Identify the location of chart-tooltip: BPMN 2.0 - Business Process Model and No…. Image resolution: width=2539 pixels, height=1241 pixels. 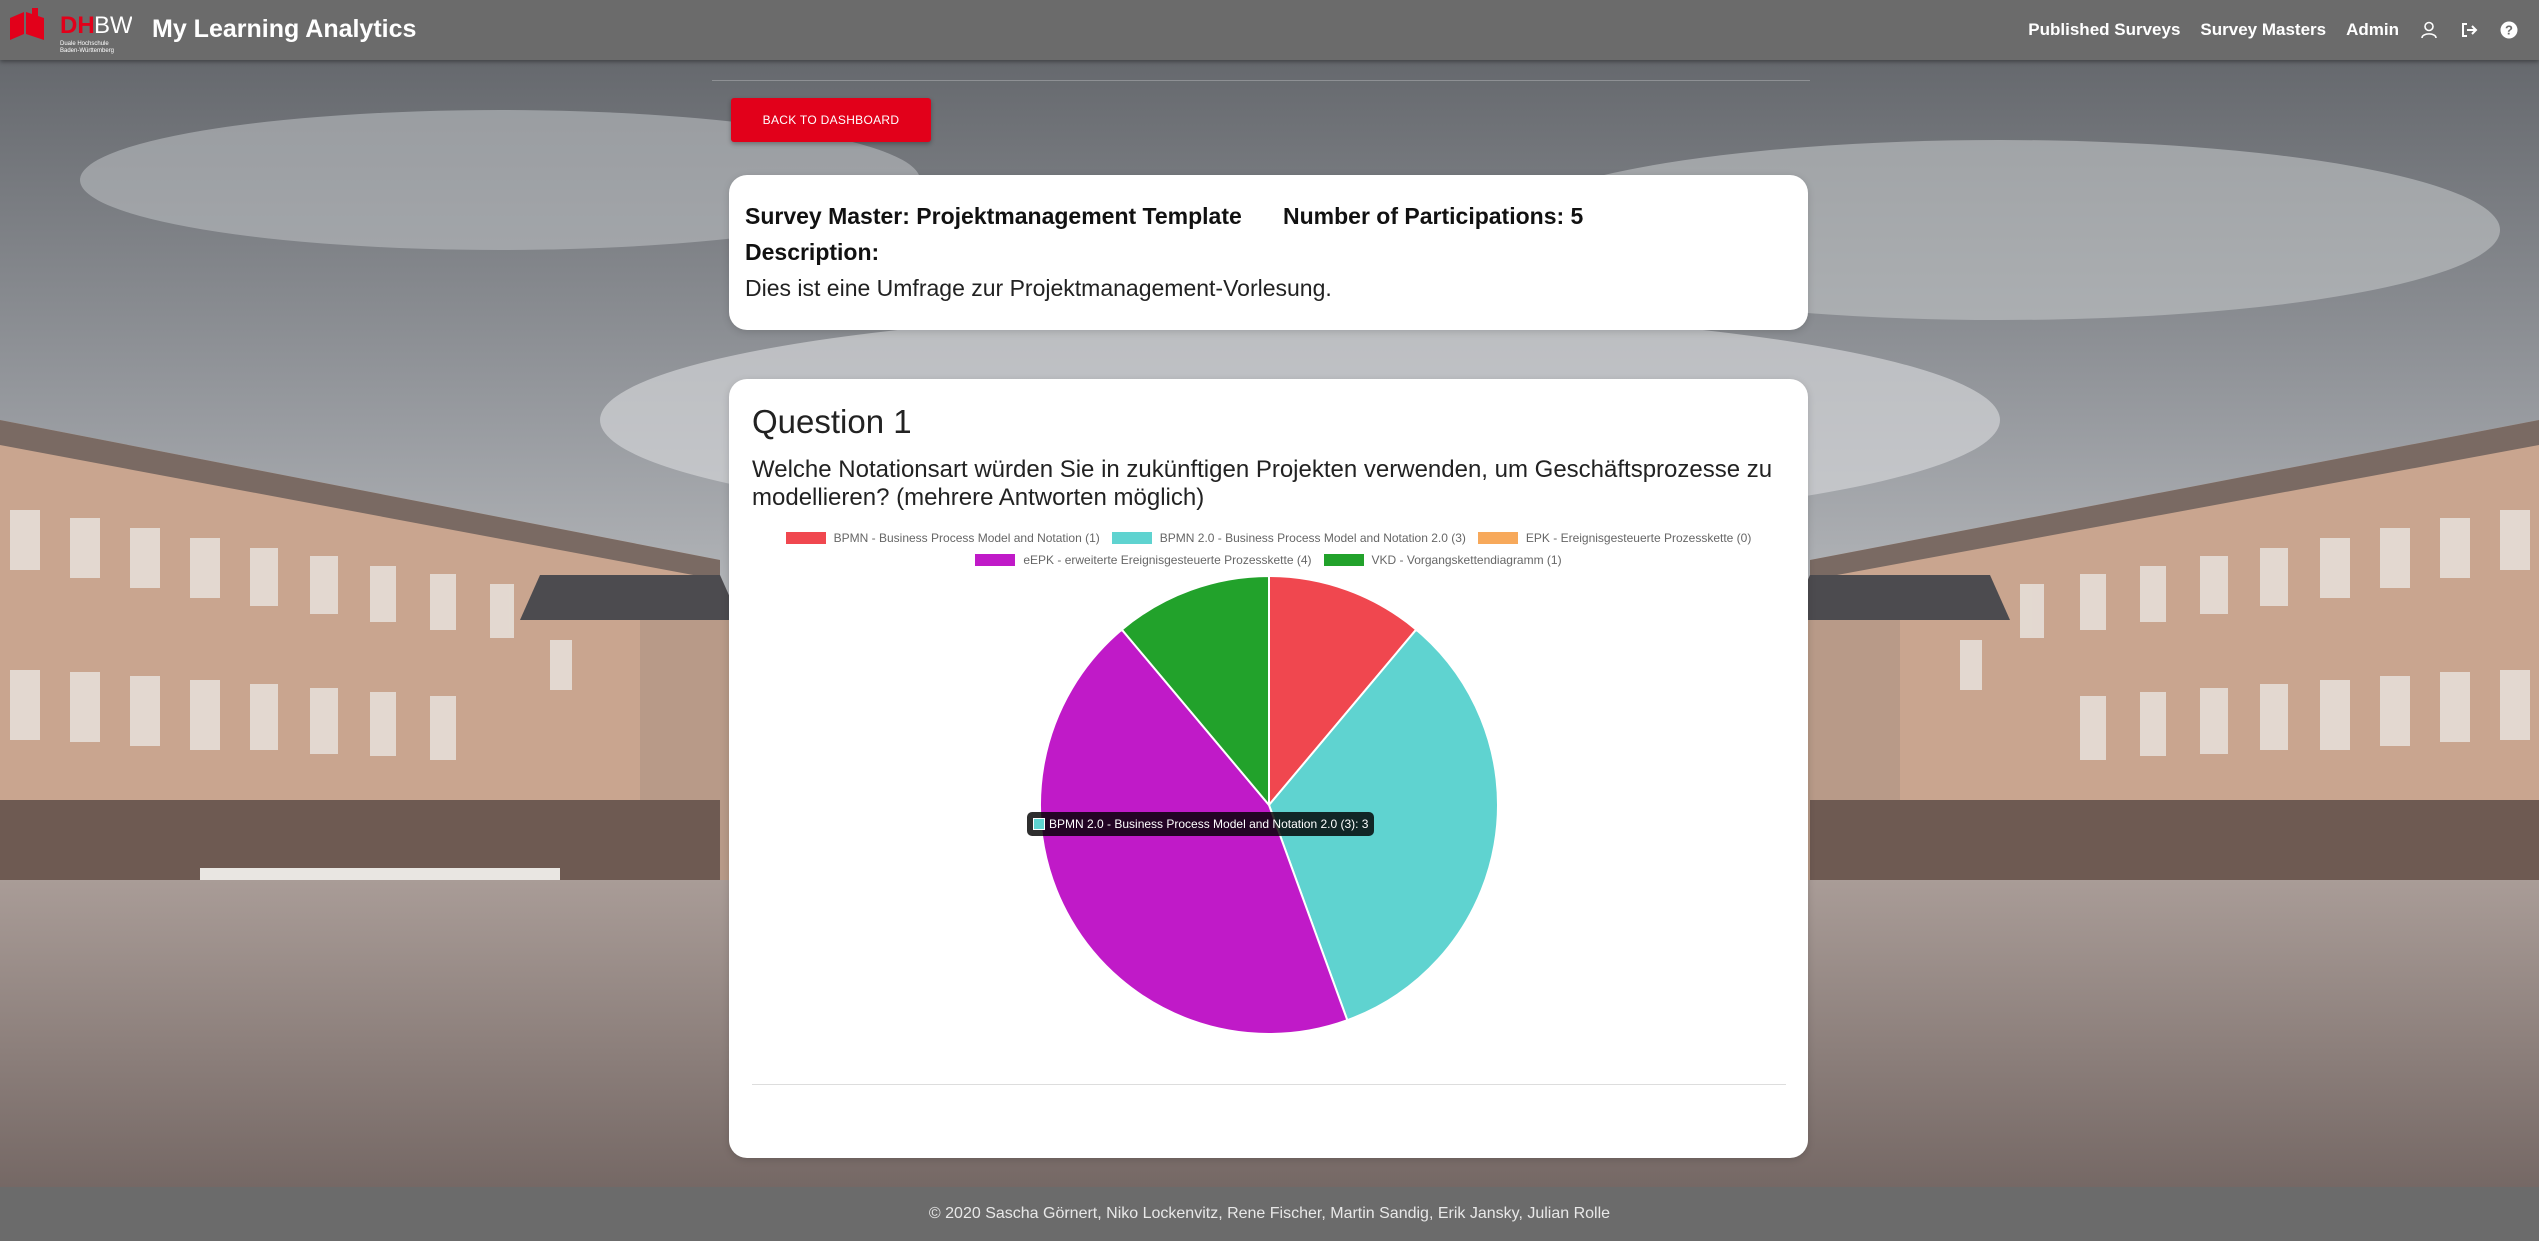
(1201, 824).